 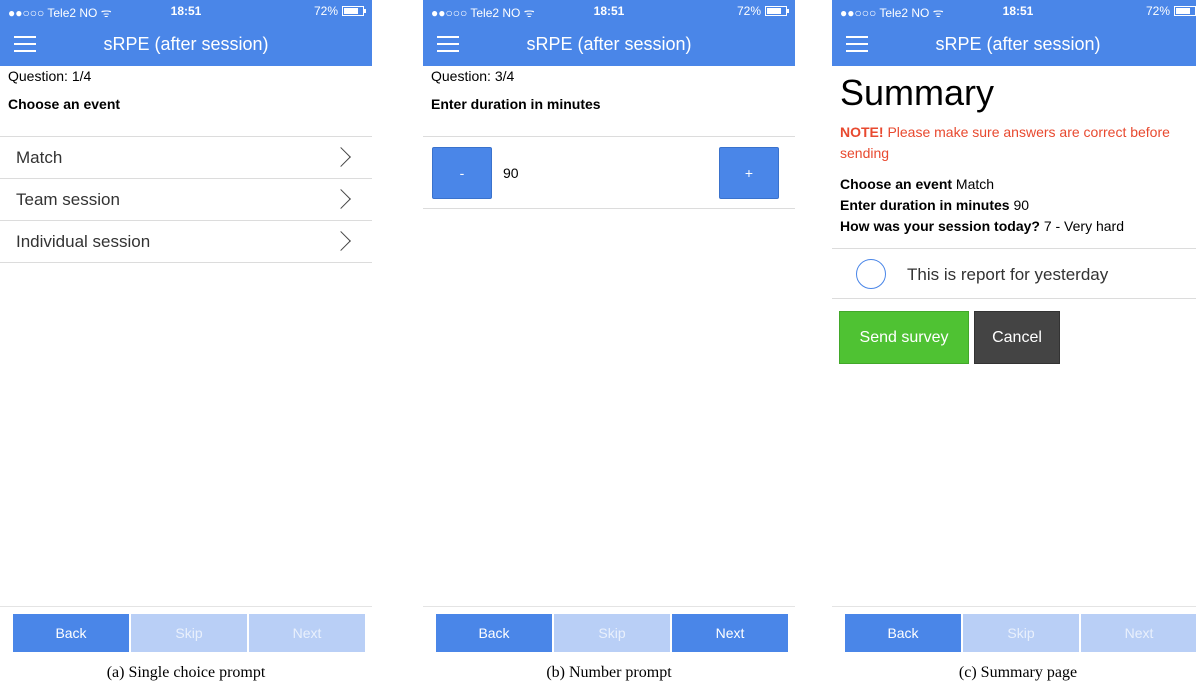 I want to click on radio-label: This is report for yesterday, so click(x=1008, y=274).